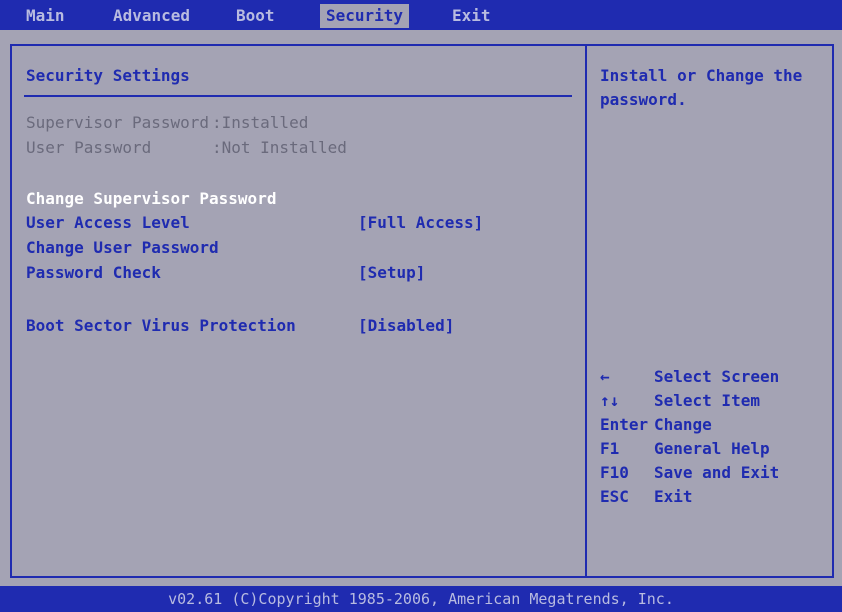 Image resolution: width=842 pixels, height=612 pixels. I want to click on boot-sector-virus-protection-value: [Disabled], so click(406, 326).